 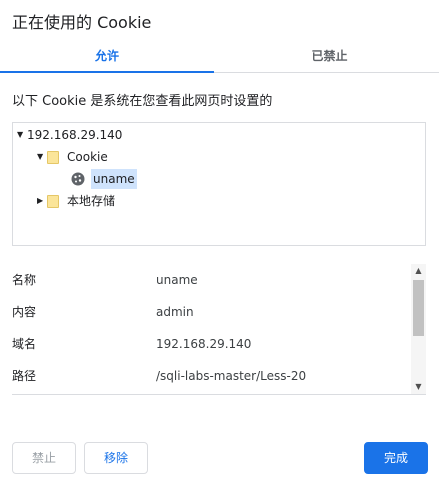 I want to click on detail-row-content: 内容 admin, so click(x=212, y=312).